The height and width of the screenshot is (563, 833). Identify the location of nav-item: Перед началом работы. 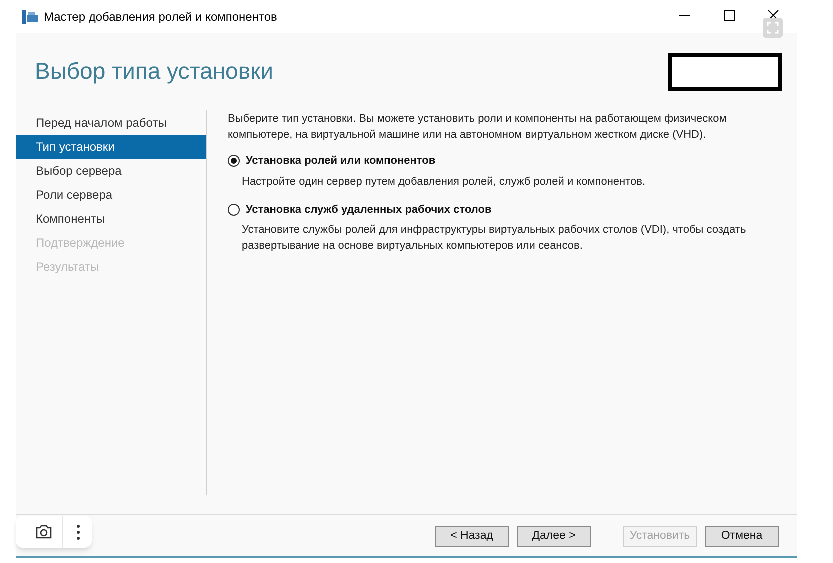
(111, 123).